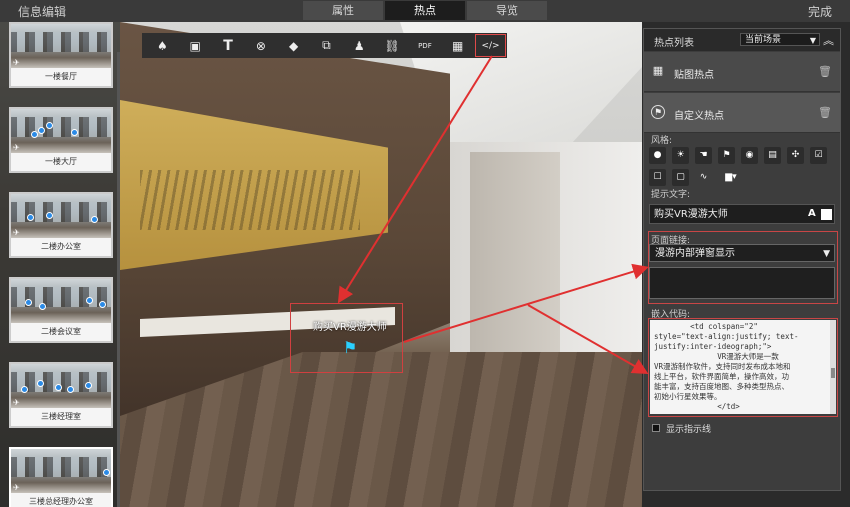 This screenshot has height=507, width=850. What do you see at coordinates (656, 428) in the screenshot?
I see `show-indicator-checkbox` at bounding box center [656, 428].